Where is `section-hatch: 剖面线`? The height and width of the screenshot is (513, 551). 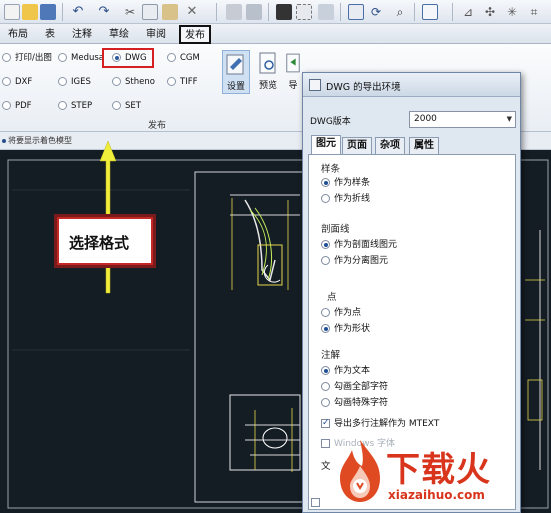 section-hatch: 剖面线 is located at coordinates (335, 229).